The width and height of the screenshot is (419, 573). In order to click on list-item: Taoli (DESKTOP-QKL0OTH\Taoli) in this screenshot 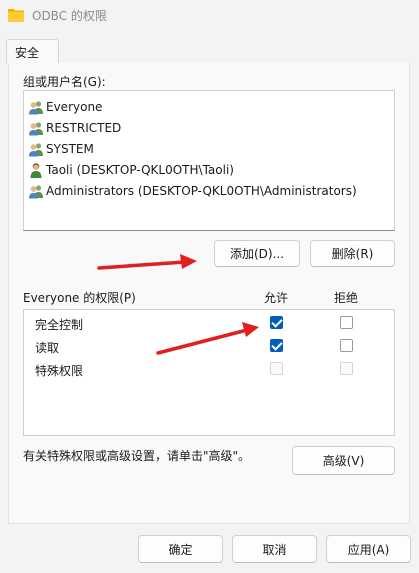, I will do `click(131, 170)`.